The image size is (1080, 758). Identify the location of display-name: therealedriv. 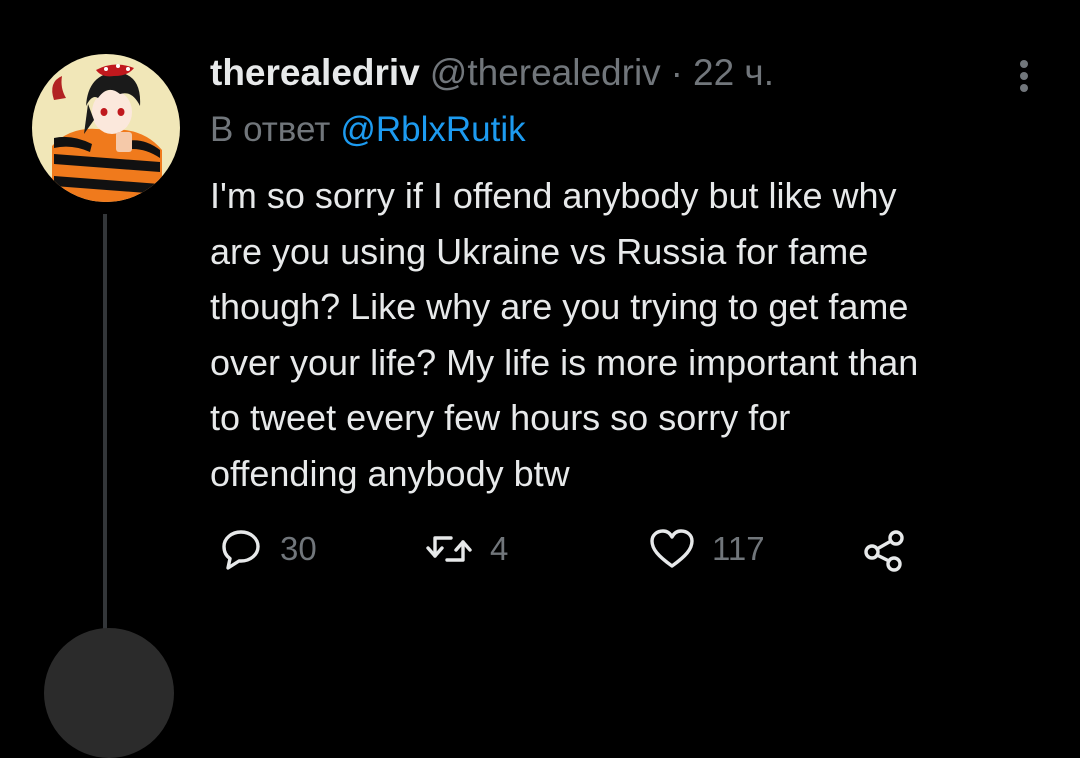
(315, 73).